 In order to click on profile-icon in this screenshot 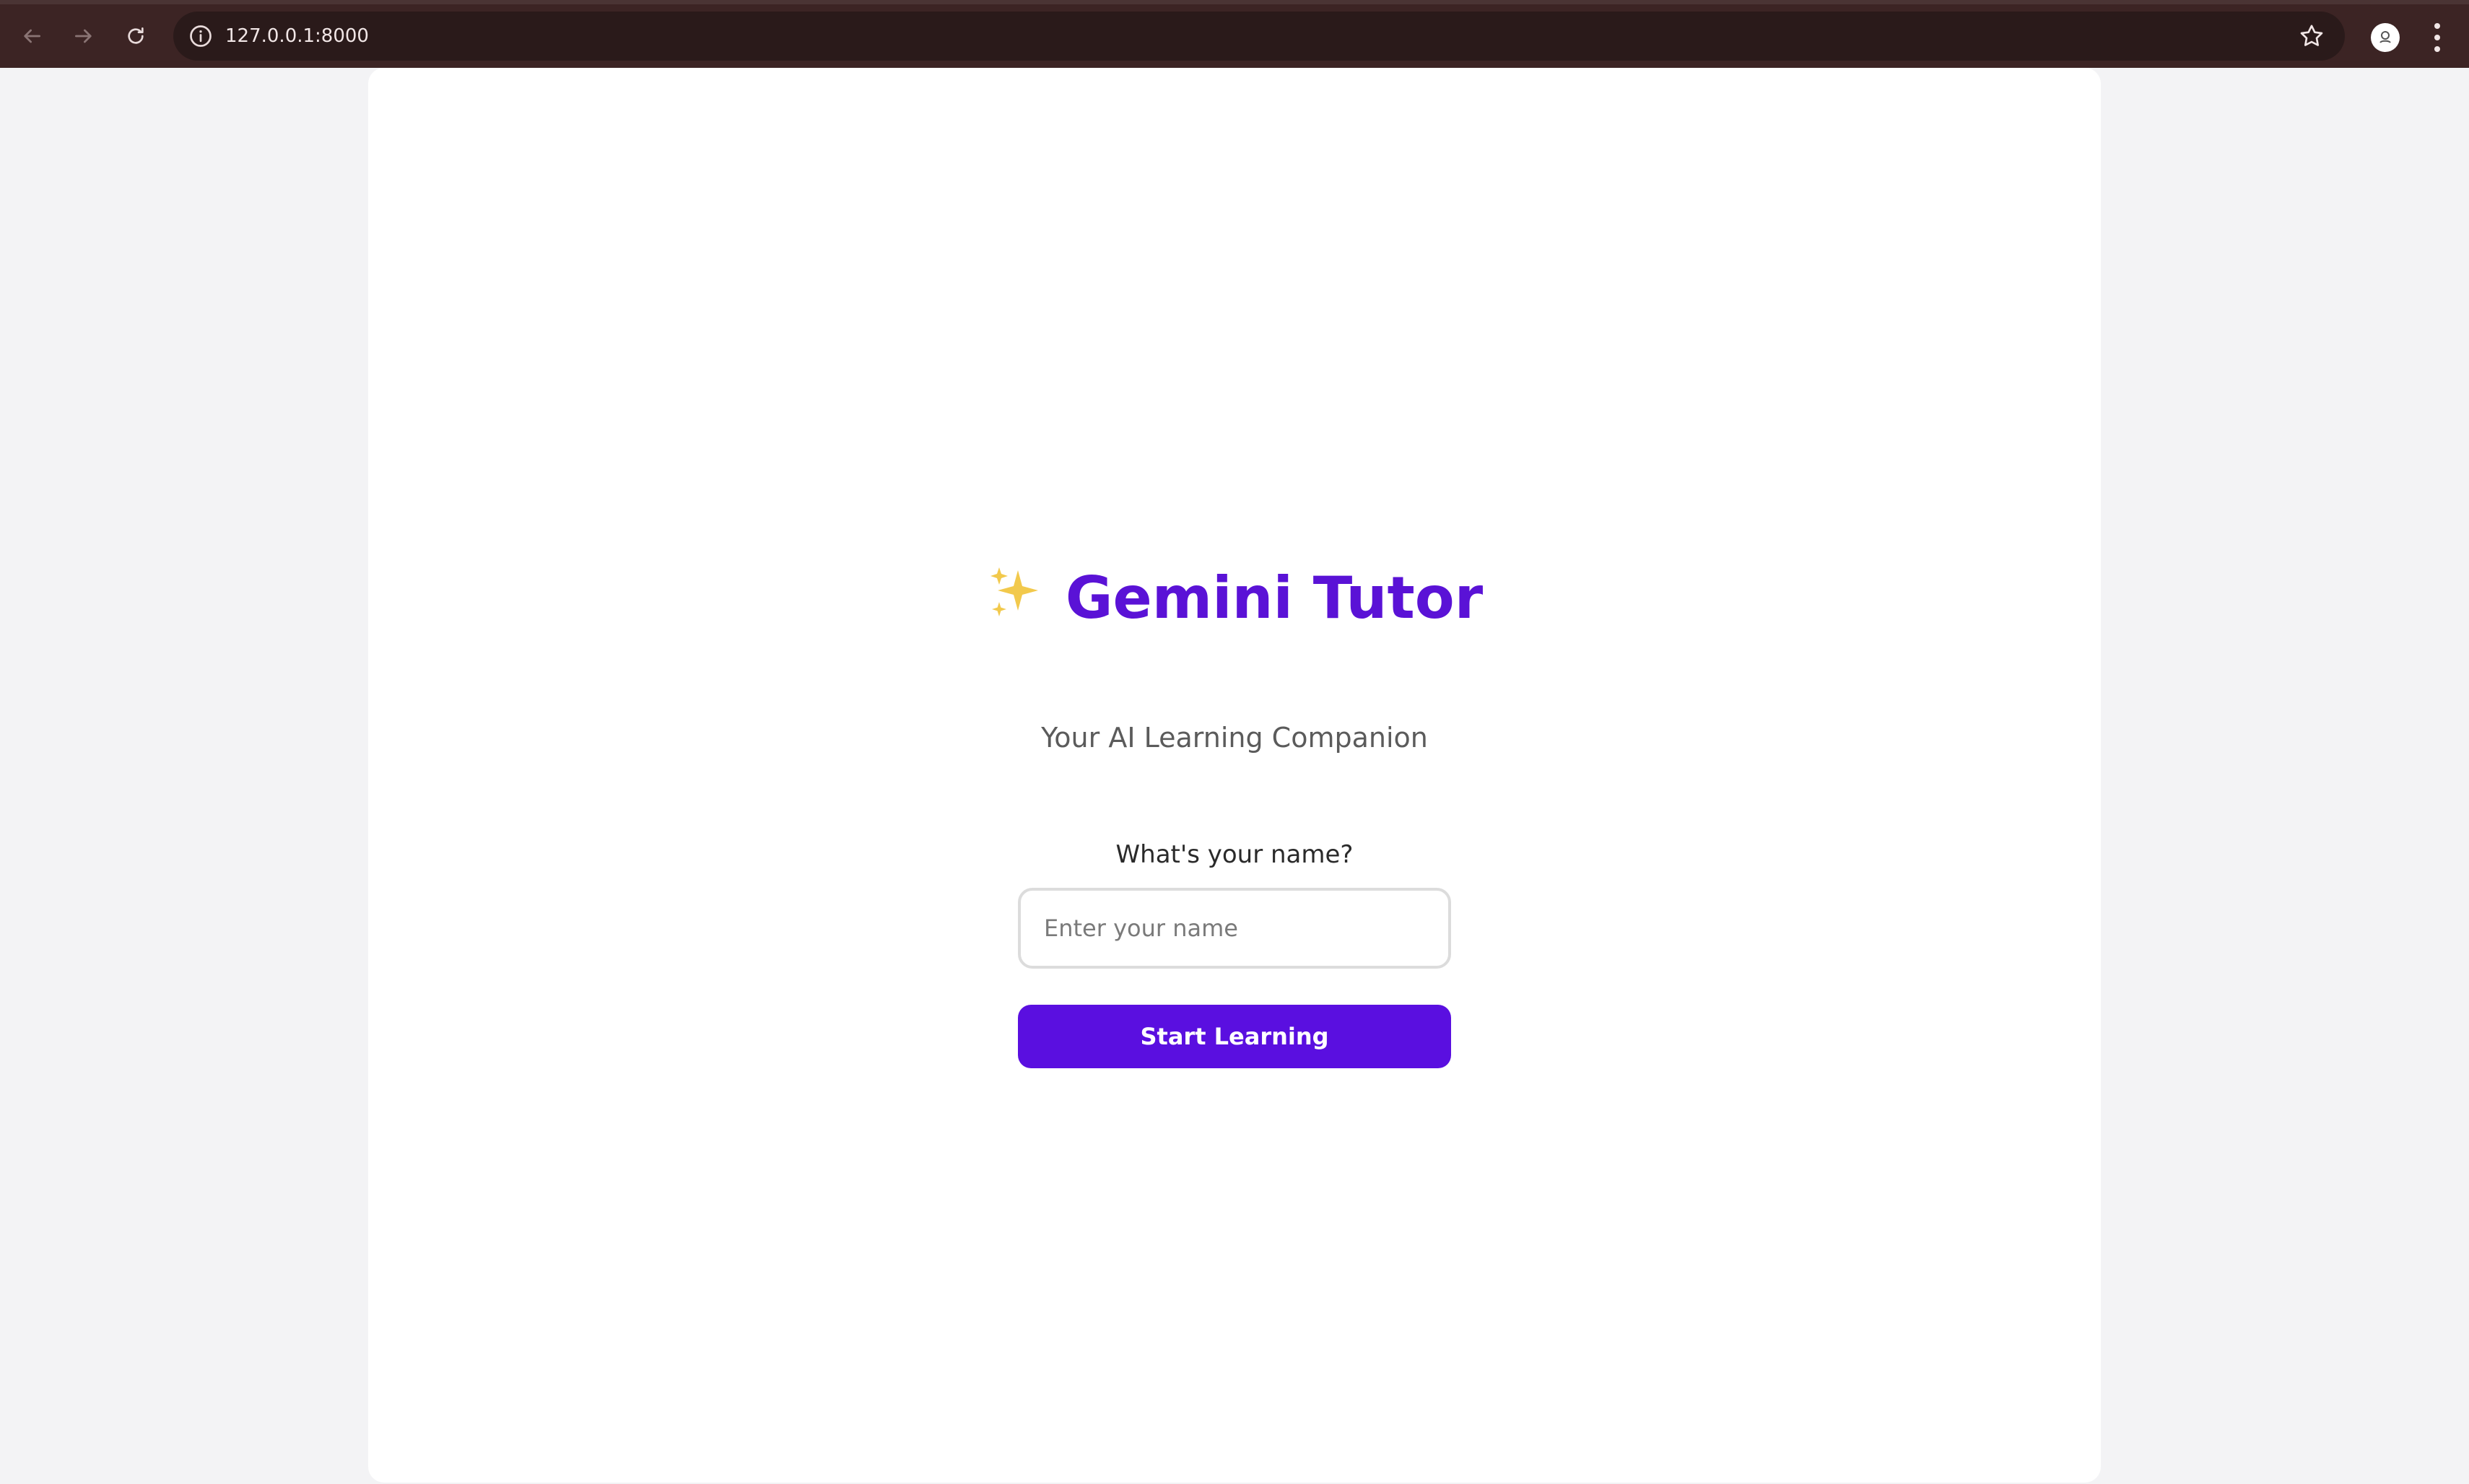, I will do `click(2385, 37)`.